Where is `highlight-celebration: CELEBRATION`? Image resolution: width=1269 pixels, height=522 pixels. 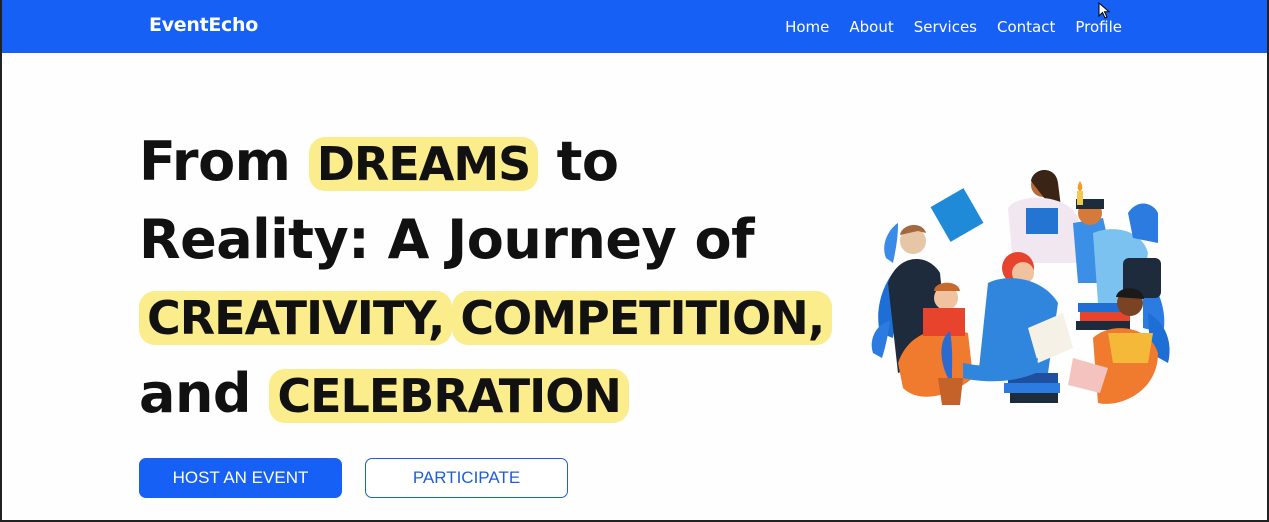
highlight-celebration: CELEBRATION is located at coordinates (449, 396).